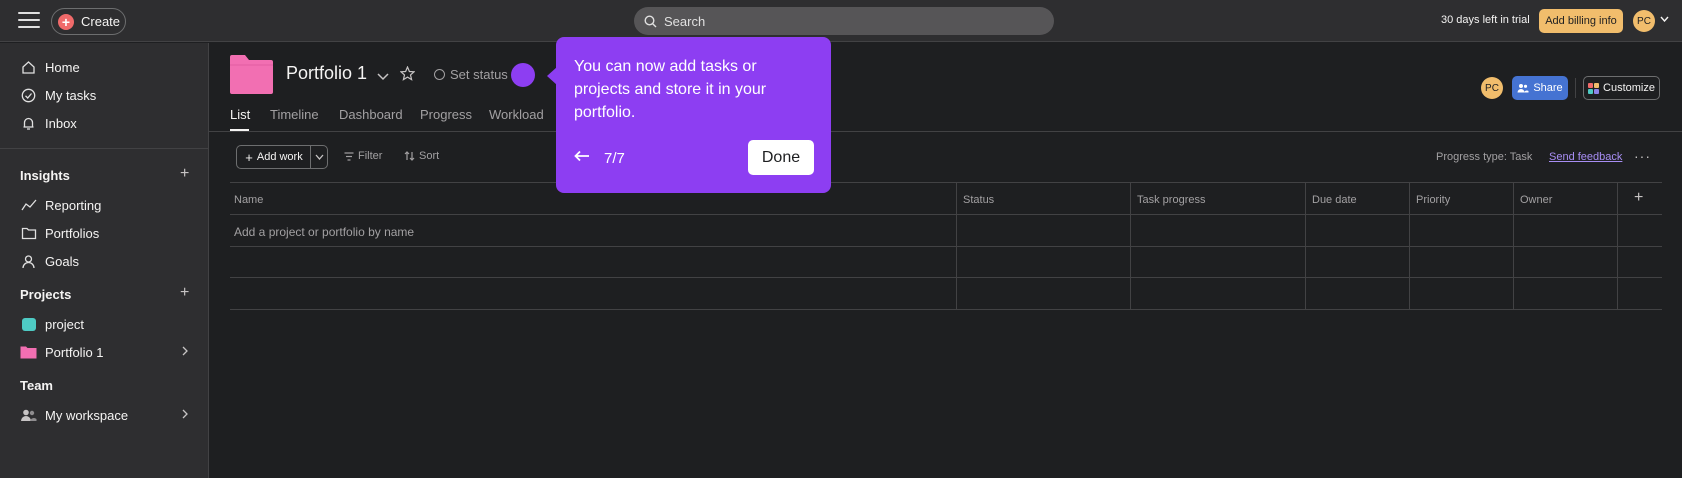 This screenshot has height=478, width=1682. What do you see at coordinates (107, 233) in the screenshot?
I see `sidebar-item-portfolios: Portfolios` at bounding box center [107, 233].